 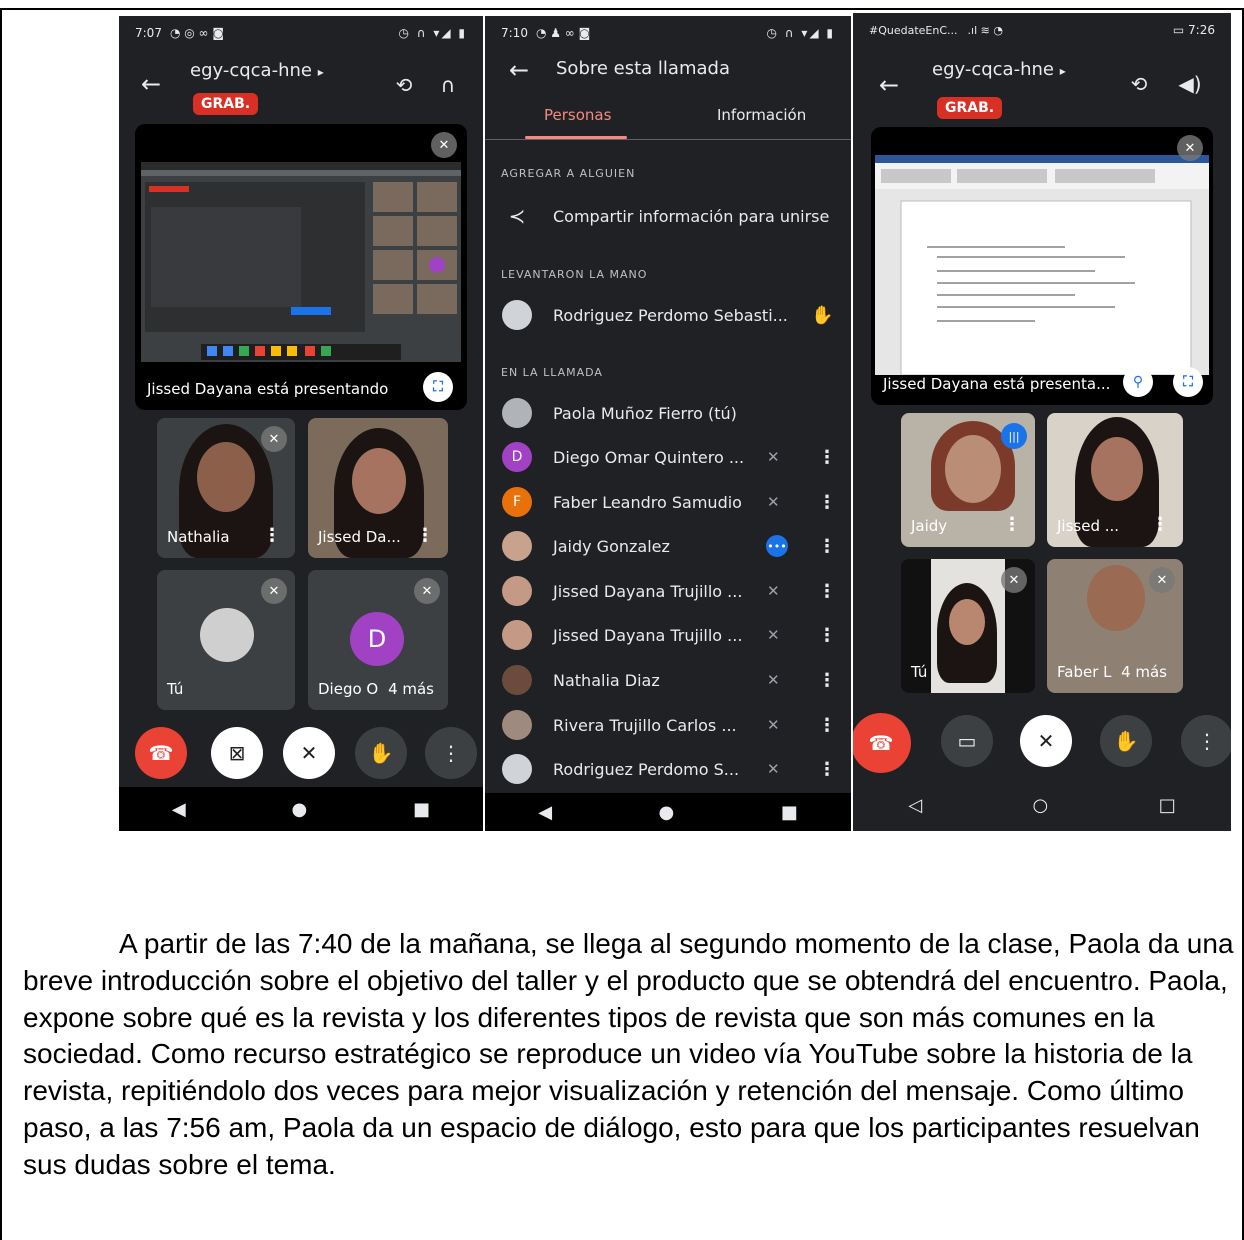 What do you see at coordinates (985, 30) in the screenshot?
I see `signal-icons: .ıl ≋ ◔` at bounding box center [985, 30].